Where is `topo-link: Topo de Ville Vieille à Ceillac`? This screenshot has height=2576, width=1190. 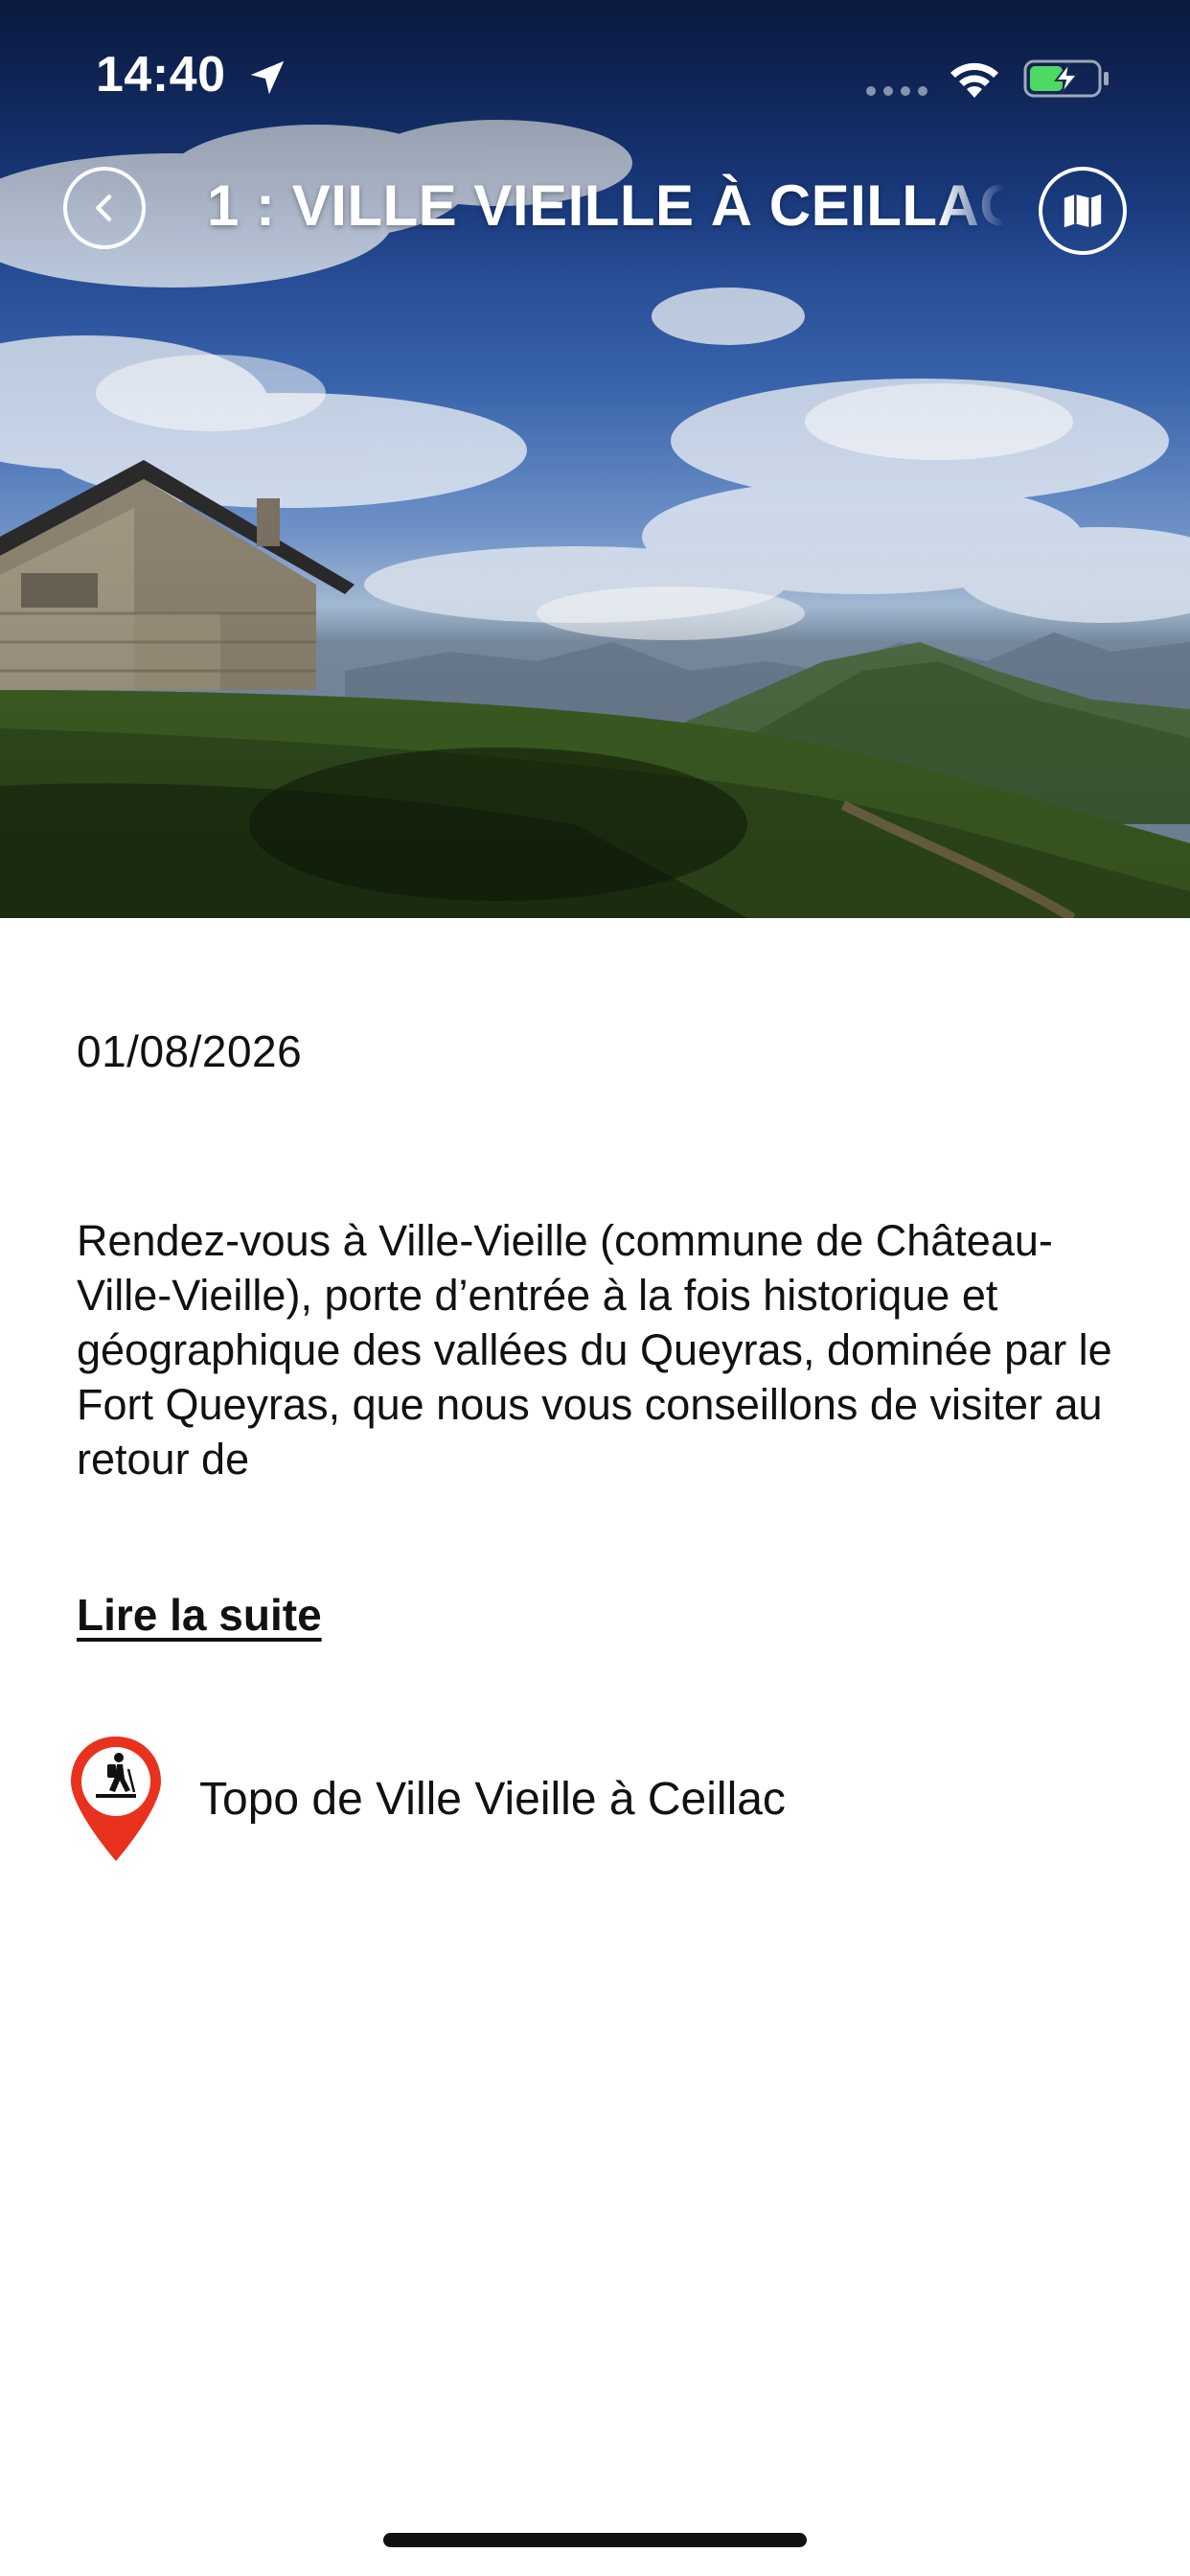 topo-link: Topo de Ville Vieille à Ceillac is located at coordinates (544, 1800).